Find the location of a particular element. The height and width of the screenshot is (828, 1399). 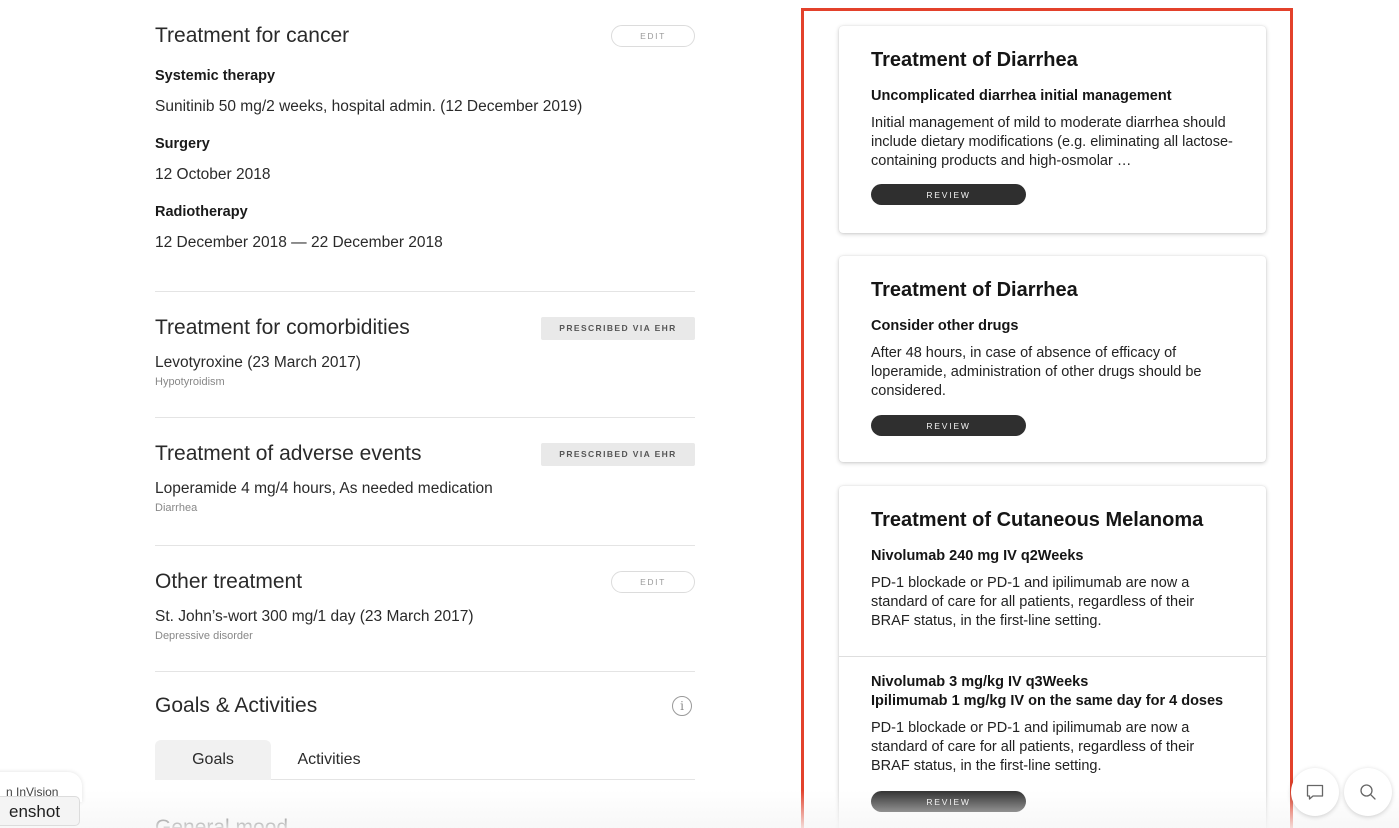

comment-button is located at coordinates (1315, 792).